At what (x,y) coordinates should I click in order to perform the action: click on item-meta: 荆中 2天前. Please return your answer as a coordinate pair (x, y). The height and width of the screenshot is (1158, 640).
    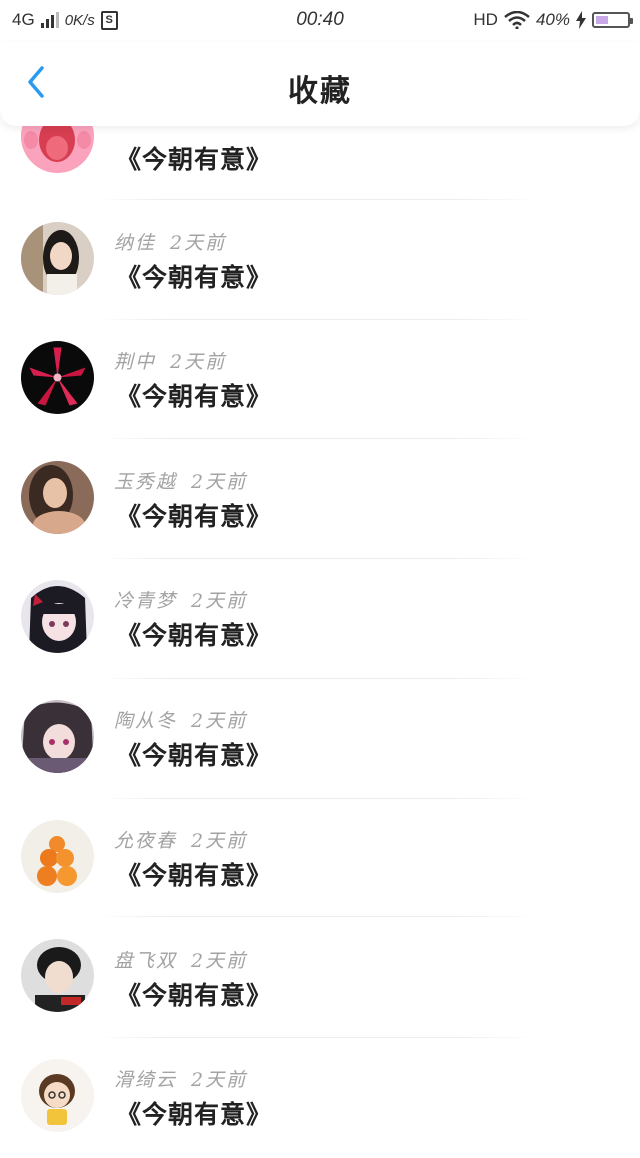
    Looking at the image, I should click on (170, 360).